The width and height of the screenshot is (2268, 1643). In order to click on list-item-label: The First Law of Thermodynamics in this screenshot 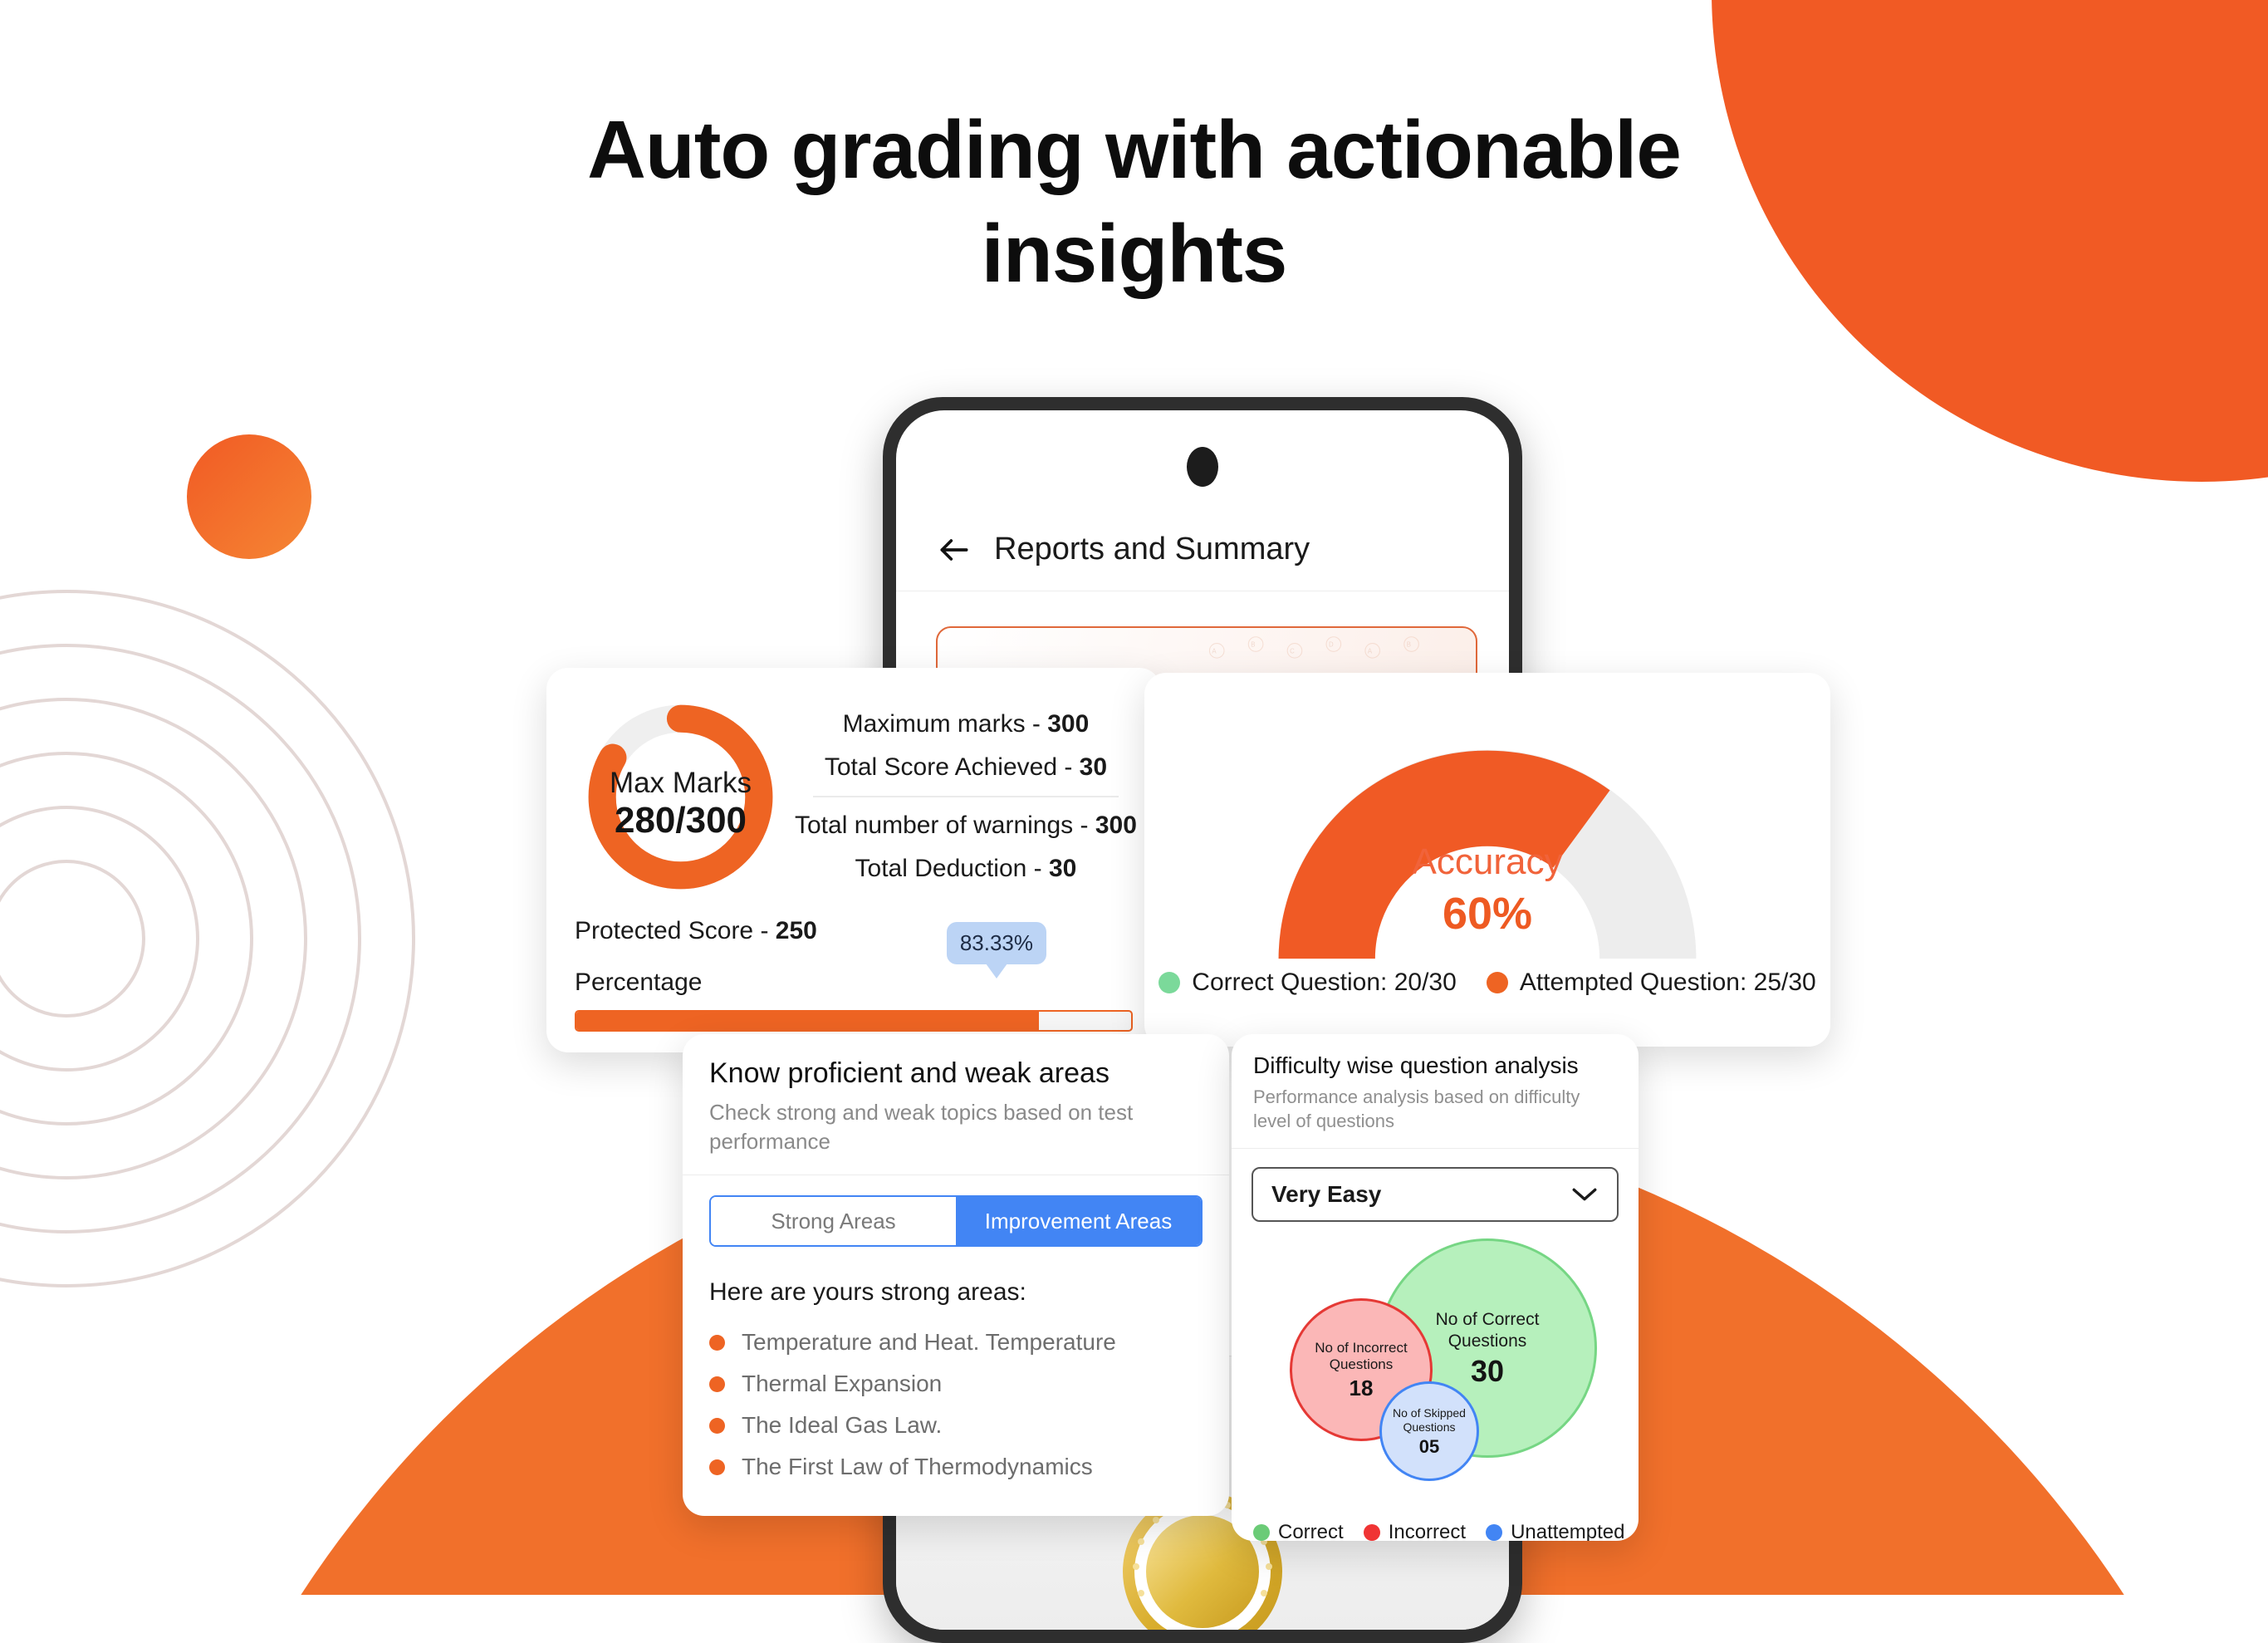, I will do `click(917, 1467)`.